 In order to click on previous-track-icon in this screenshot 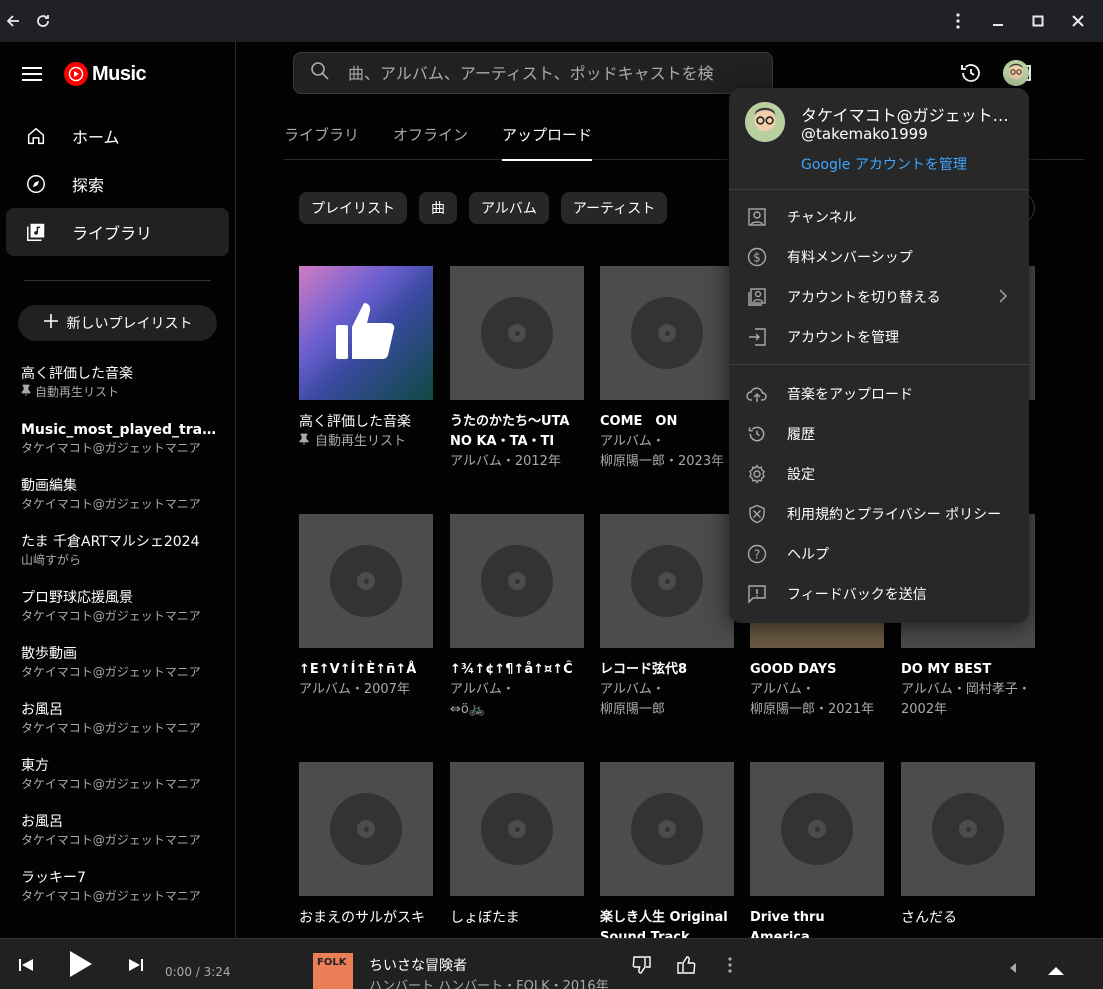, I will do `click(26, 967)`.